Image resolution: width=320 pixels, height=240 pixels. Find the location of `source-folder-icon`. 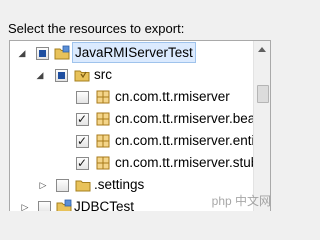

source-folder-icon is located at coordinates (82, 76).